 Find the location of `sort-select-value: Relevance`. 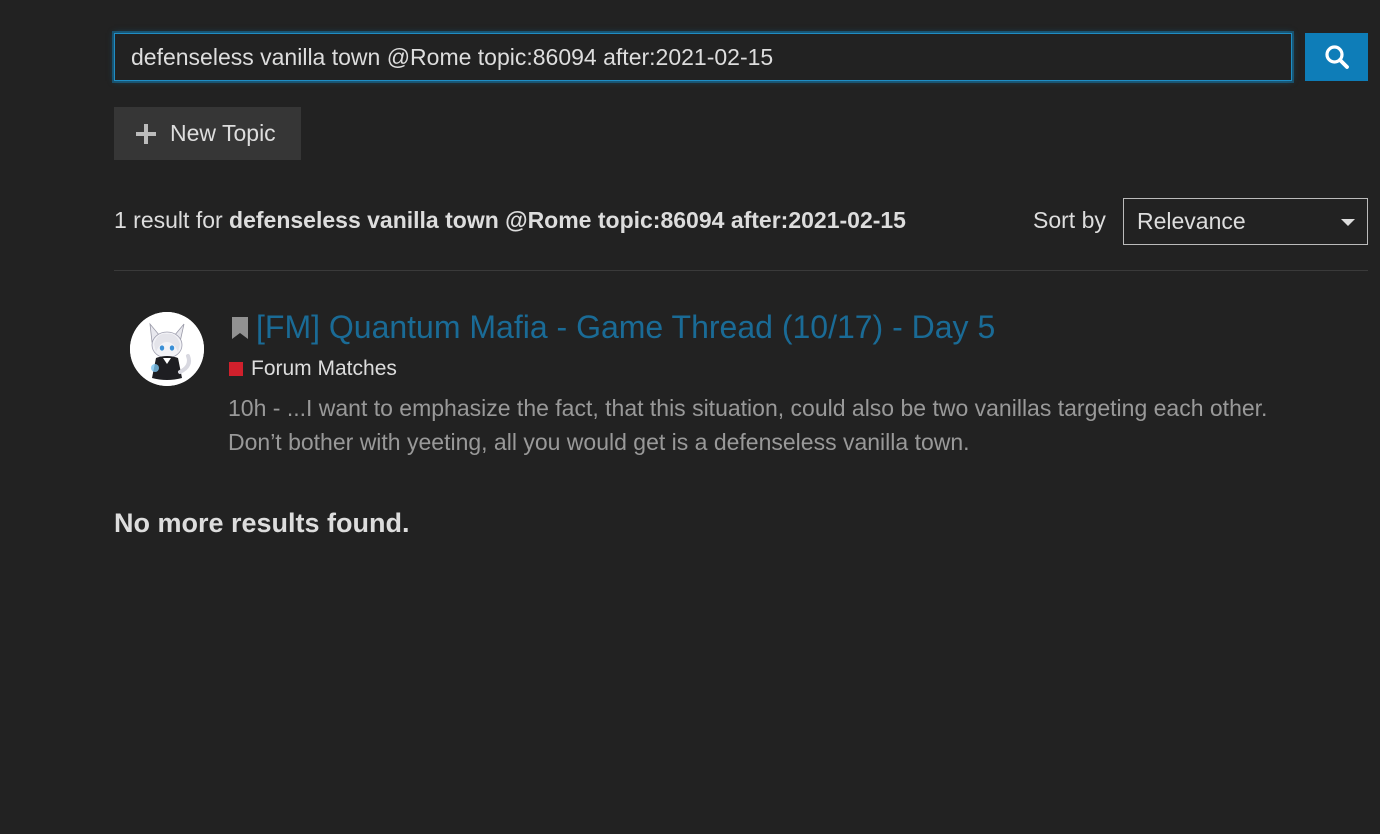

sort-select-value: Relevance is located at coordinates (1191, 221).